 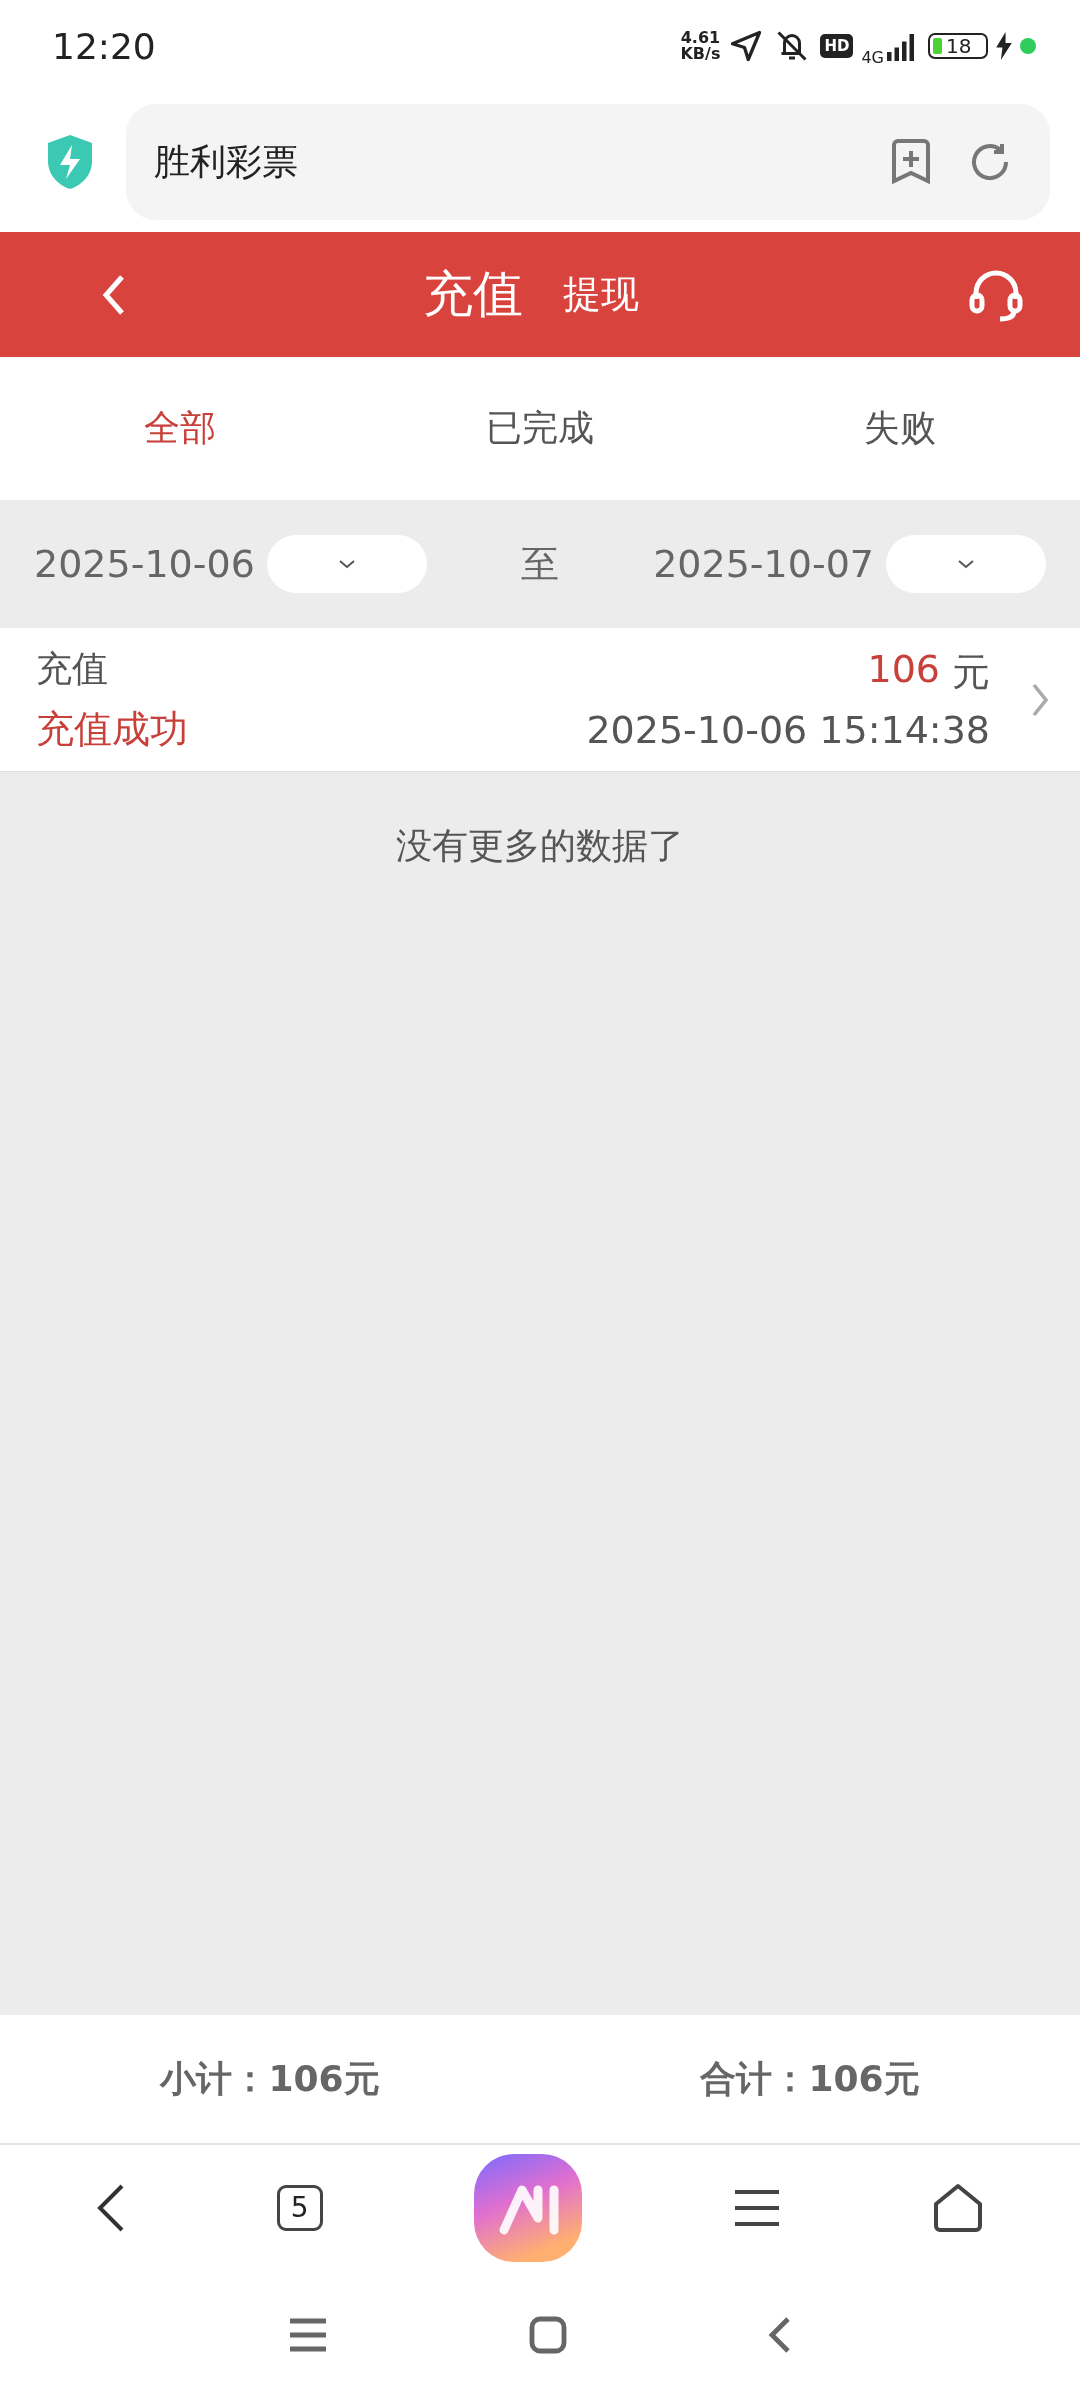 I want to click on header-tab: 提现, so click(x=601, y=294).